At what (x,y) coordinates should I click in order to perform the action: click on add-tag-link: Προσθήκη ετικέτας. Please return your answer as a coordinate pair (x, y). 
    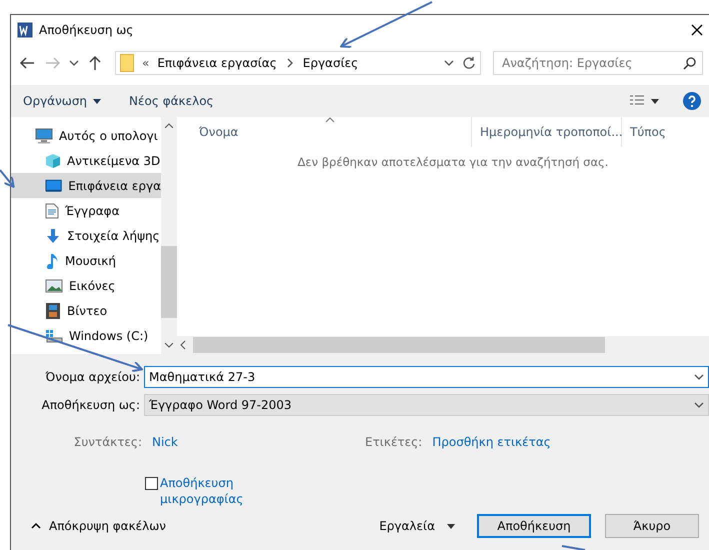
    Looking at the image, I should click on (491, 442).